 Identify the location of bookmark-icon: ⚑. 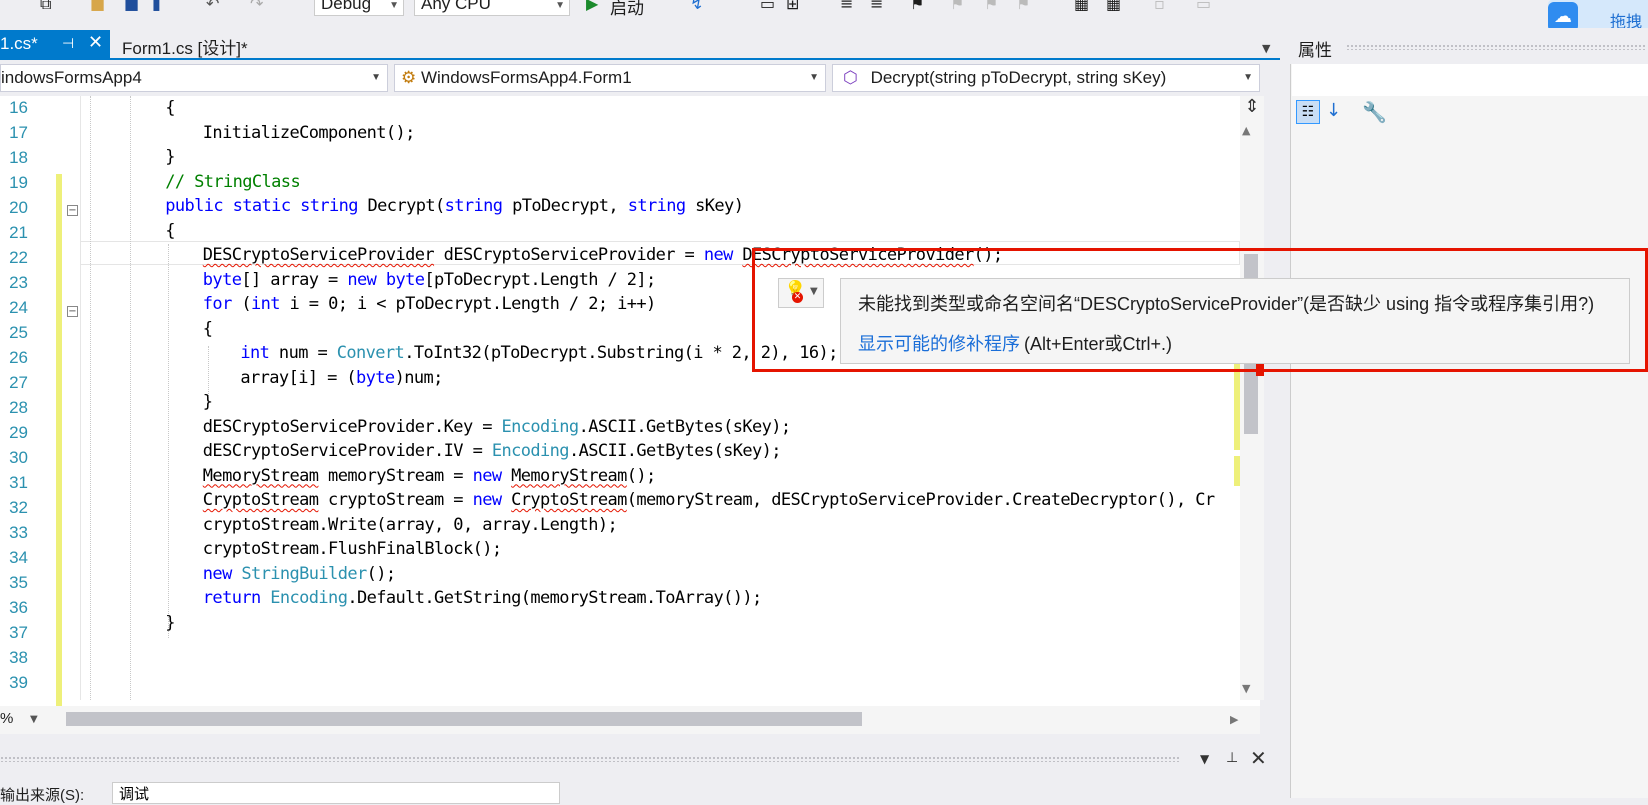
(917, 6).